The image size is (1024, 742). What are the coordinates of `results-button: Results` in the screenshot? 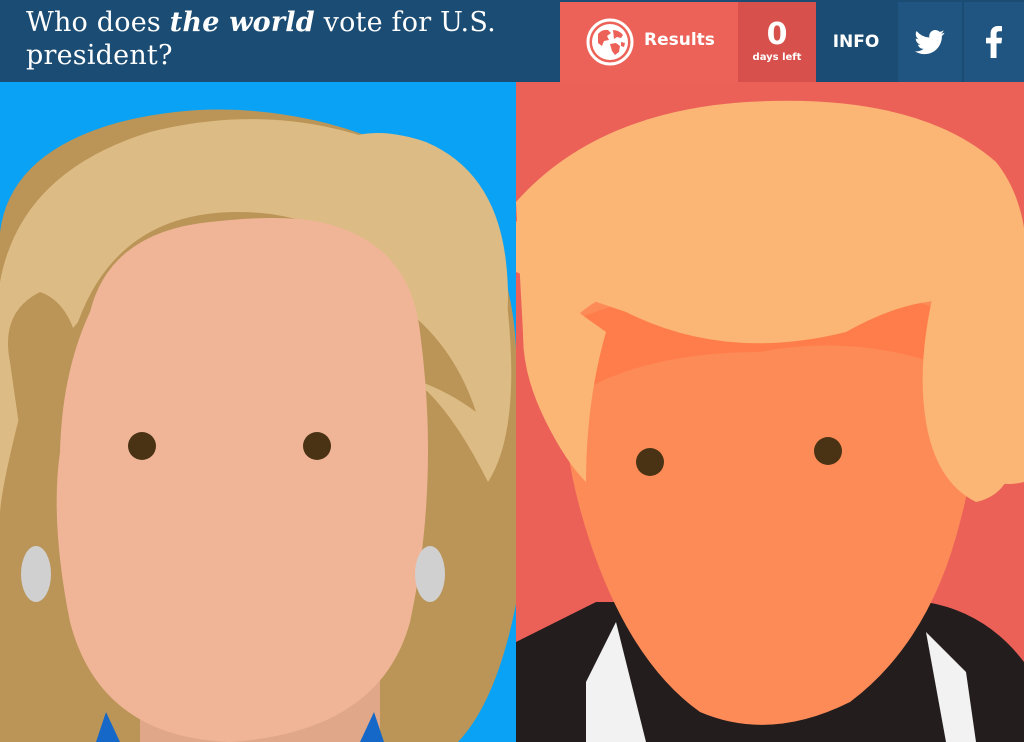 It's located at (649, 42).